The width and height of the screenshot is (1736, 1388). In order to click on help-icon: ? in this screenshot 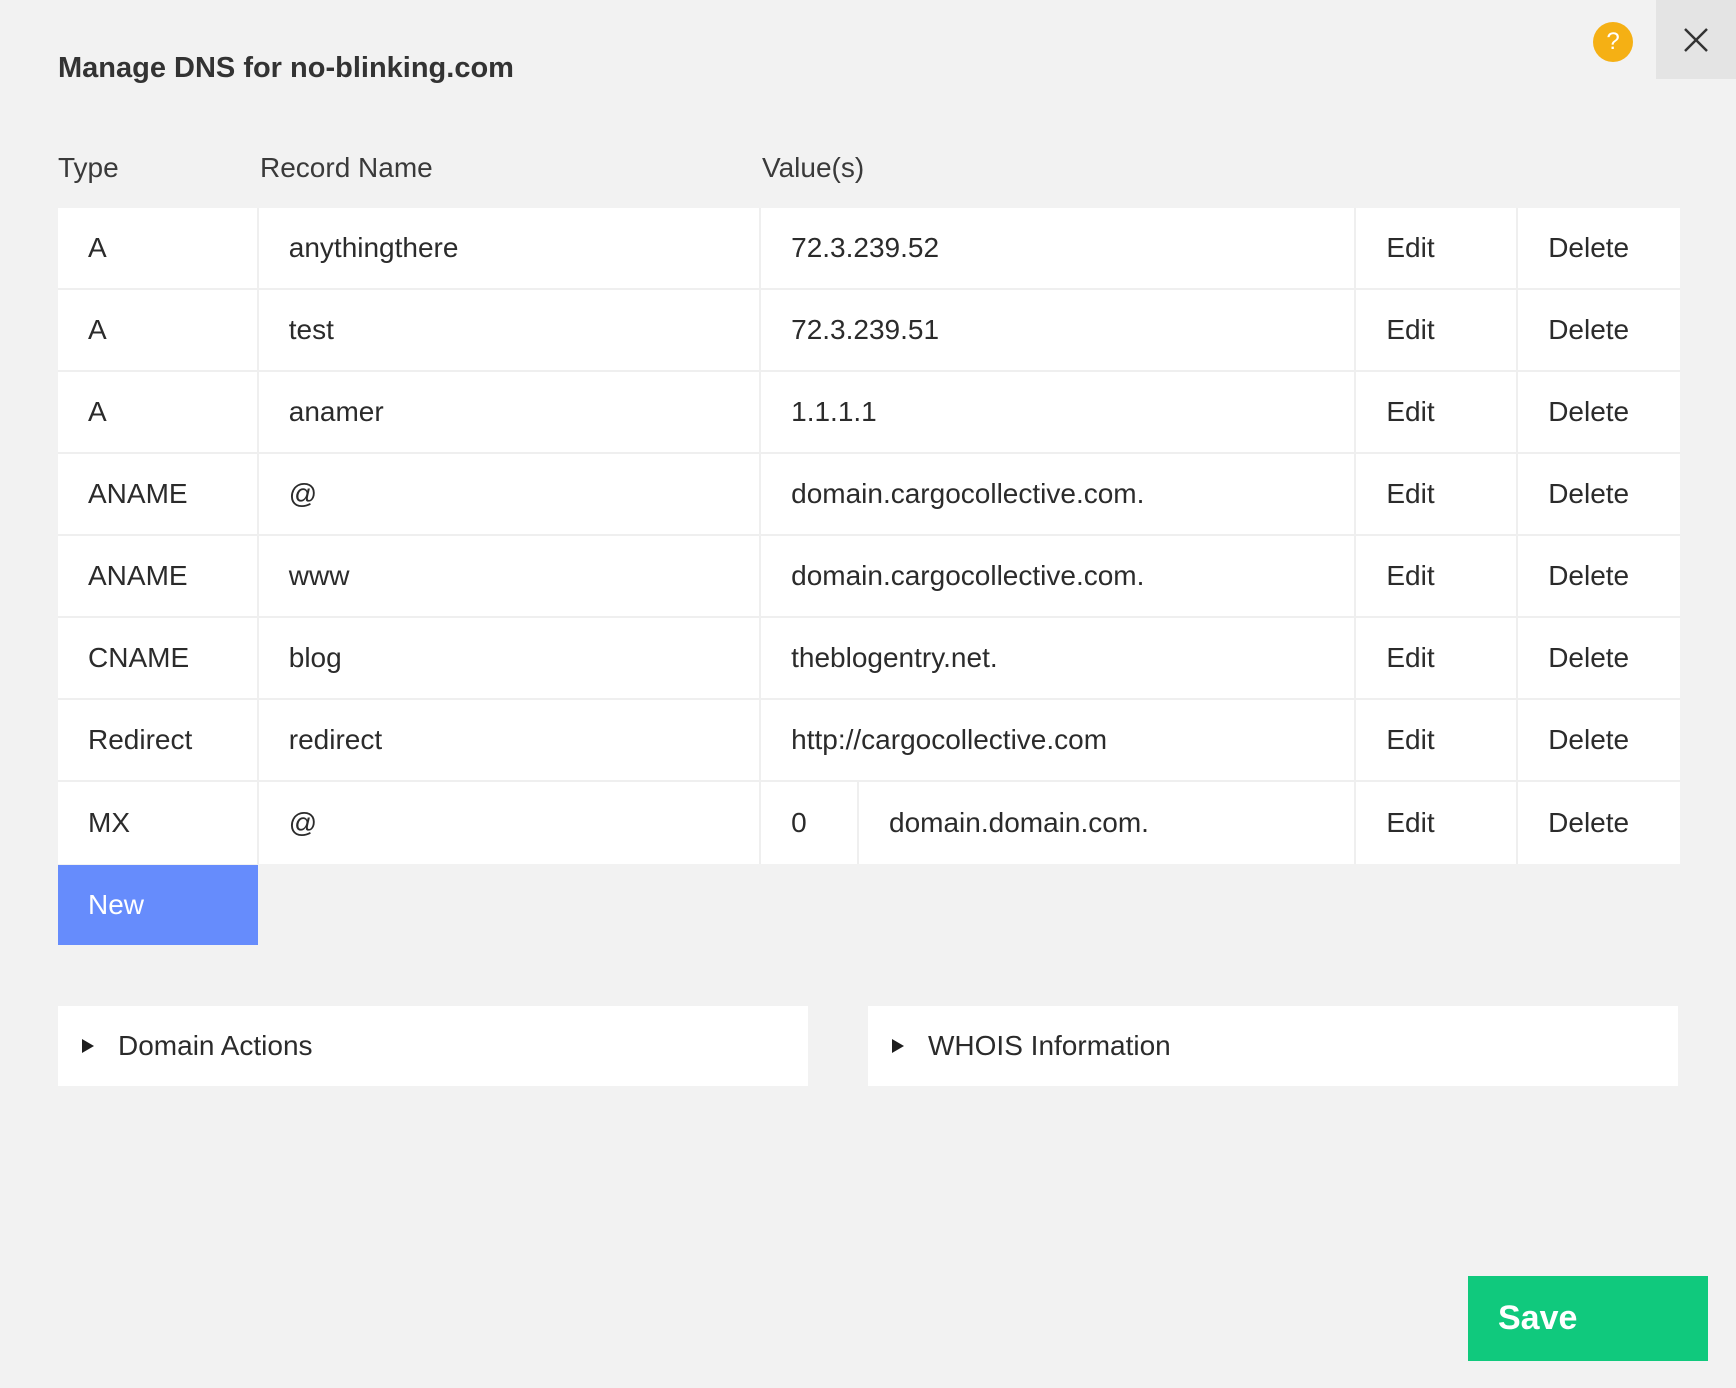, I will do `click(1613, 42)`.